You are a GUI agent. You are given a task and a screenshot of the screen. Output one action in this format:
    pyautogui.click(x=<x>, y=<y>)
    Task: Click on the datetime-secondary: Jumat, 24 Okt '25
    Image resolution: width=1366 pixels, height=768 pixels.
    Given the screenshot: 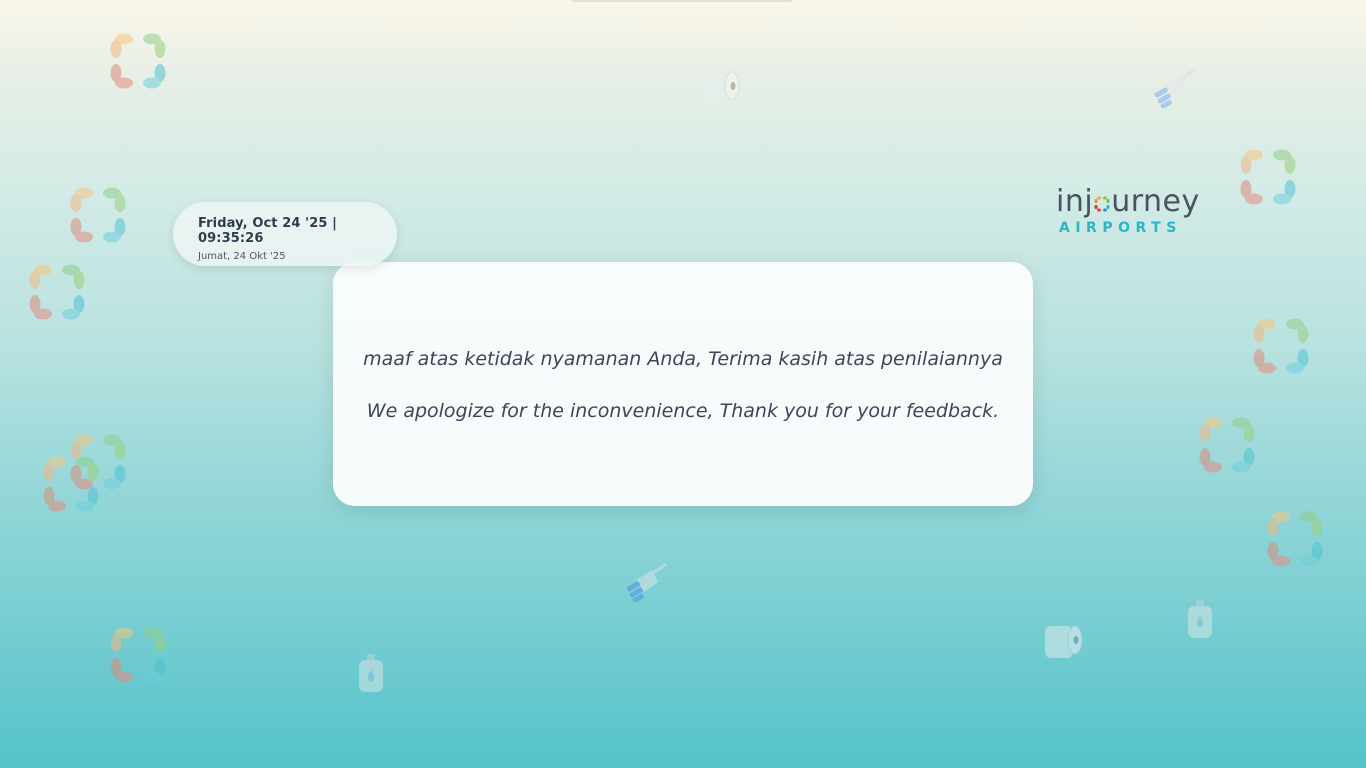 What is the action you would take?
    pyautogui.click(x=242, y=256)
    